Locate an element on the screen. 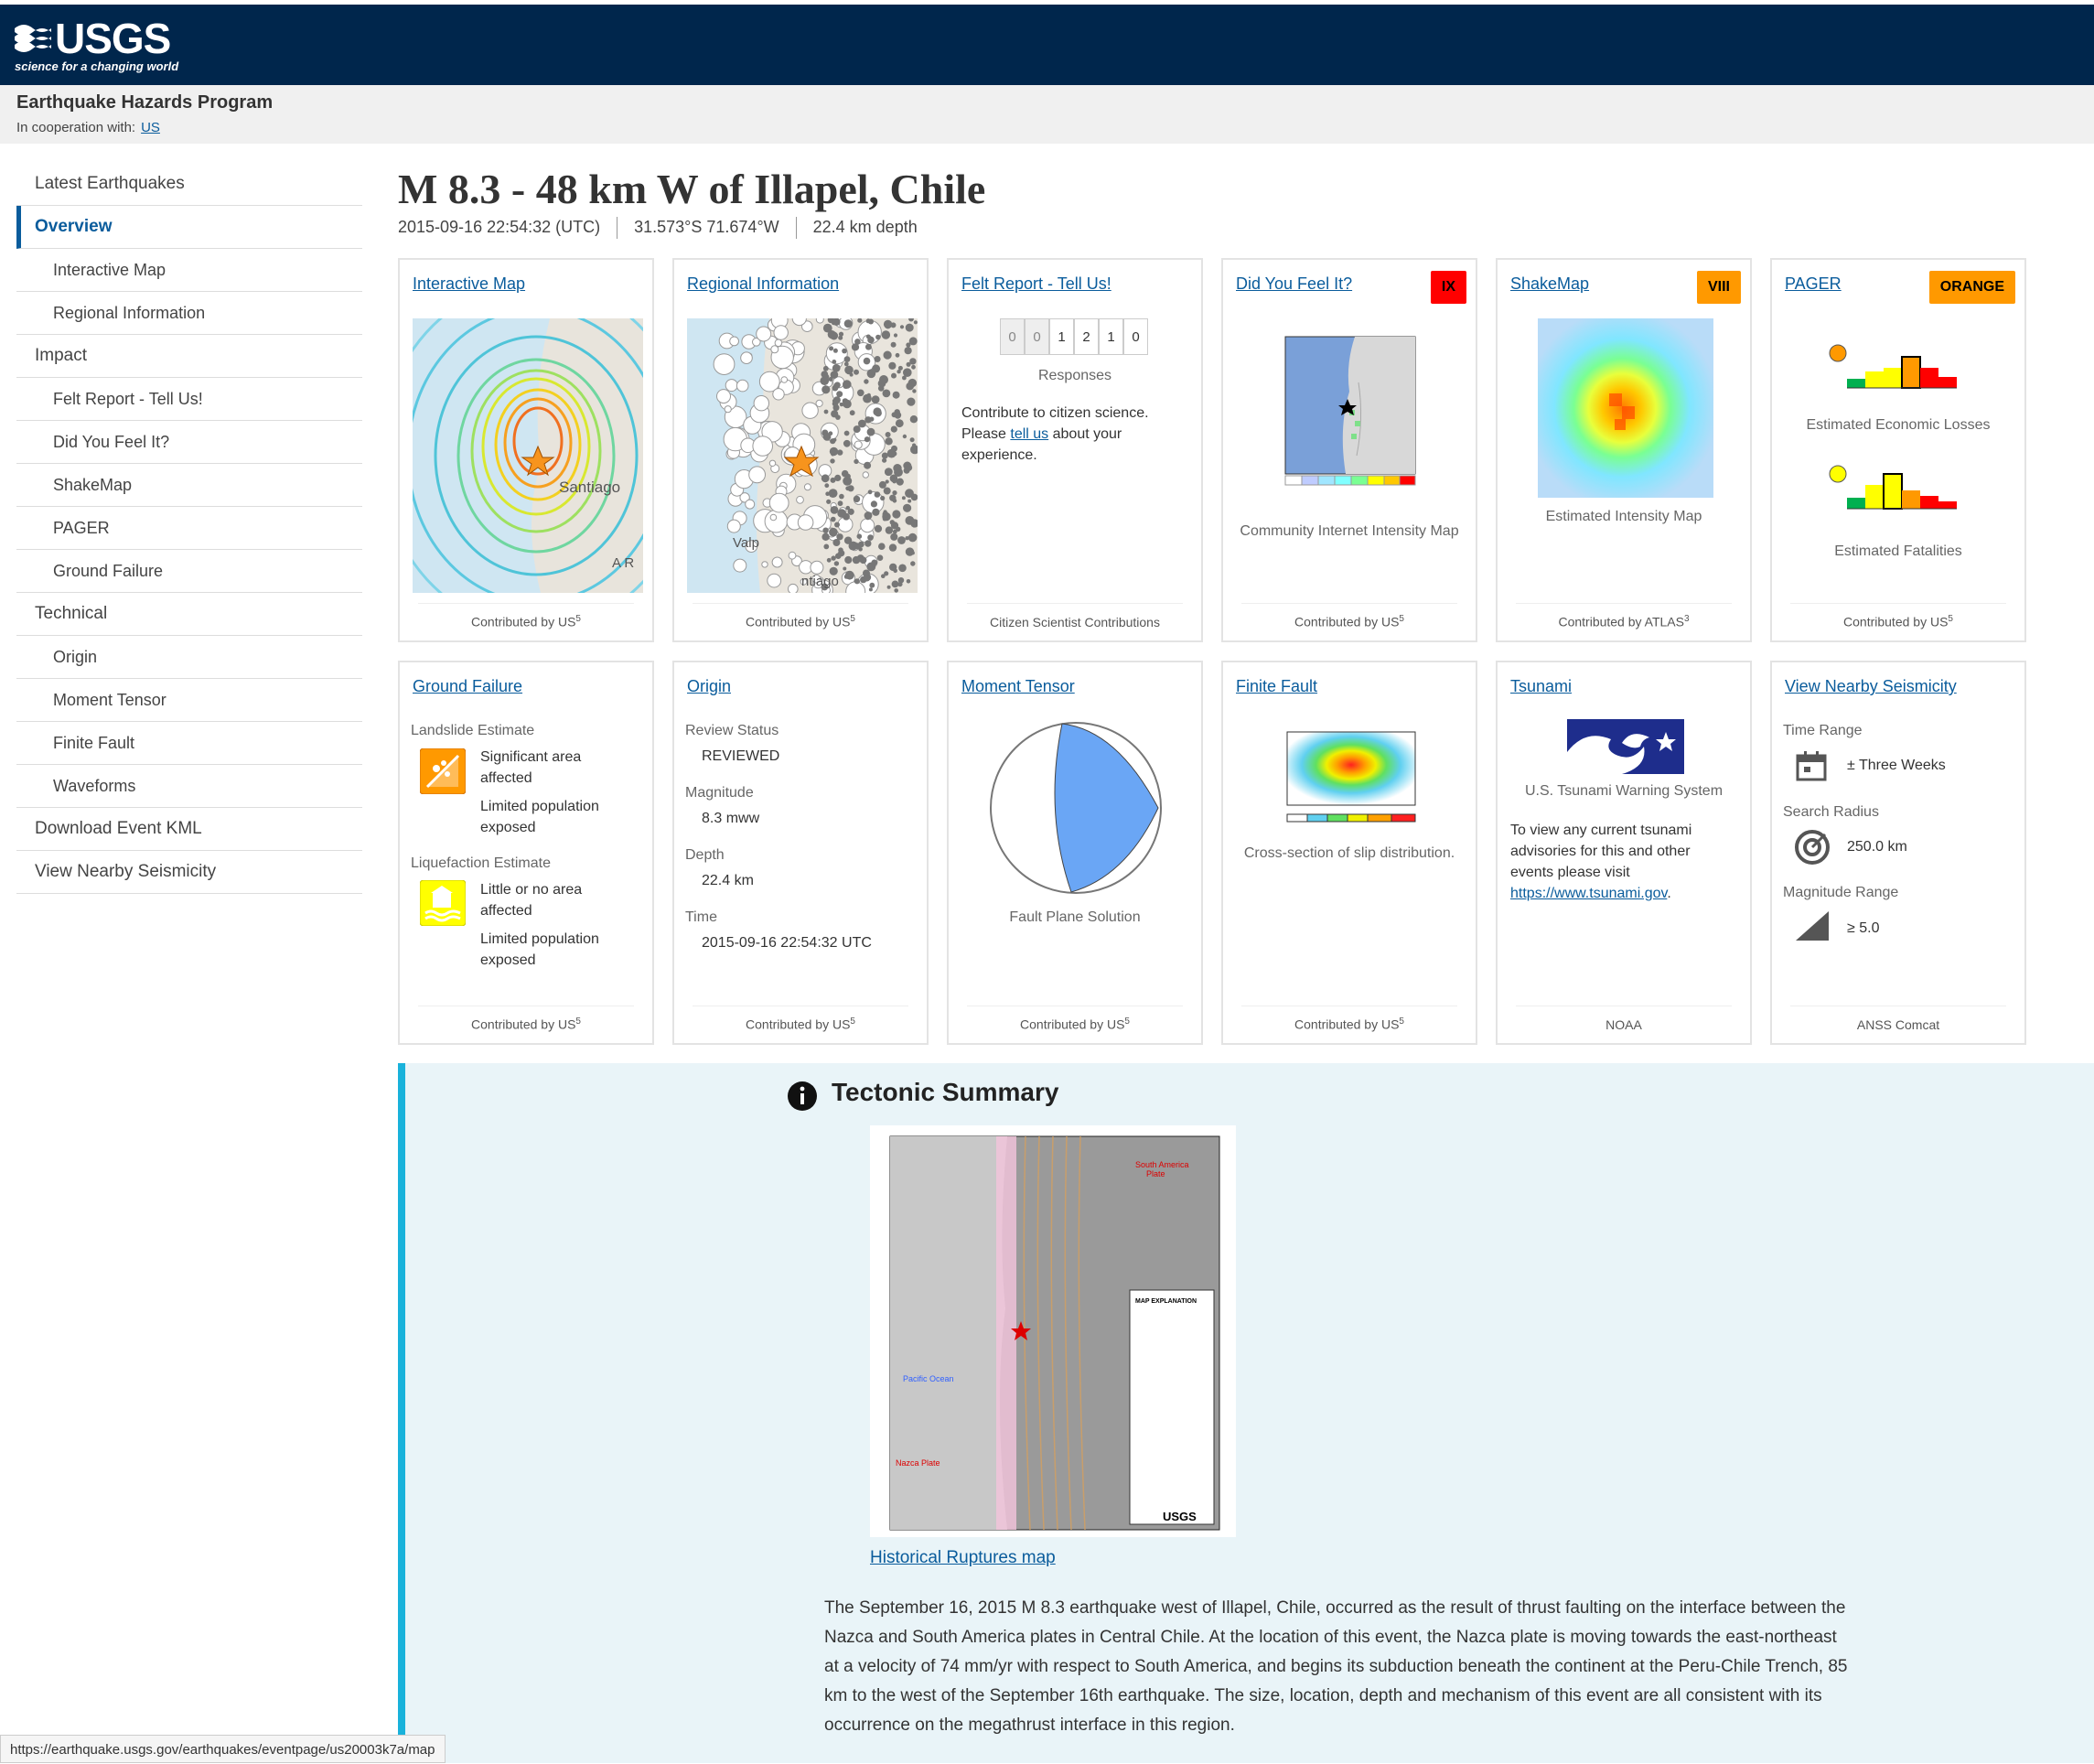 The height and width of the screenshot is (1764, 2094). economic-losses-histogram is located at coordinates (1902, 367).